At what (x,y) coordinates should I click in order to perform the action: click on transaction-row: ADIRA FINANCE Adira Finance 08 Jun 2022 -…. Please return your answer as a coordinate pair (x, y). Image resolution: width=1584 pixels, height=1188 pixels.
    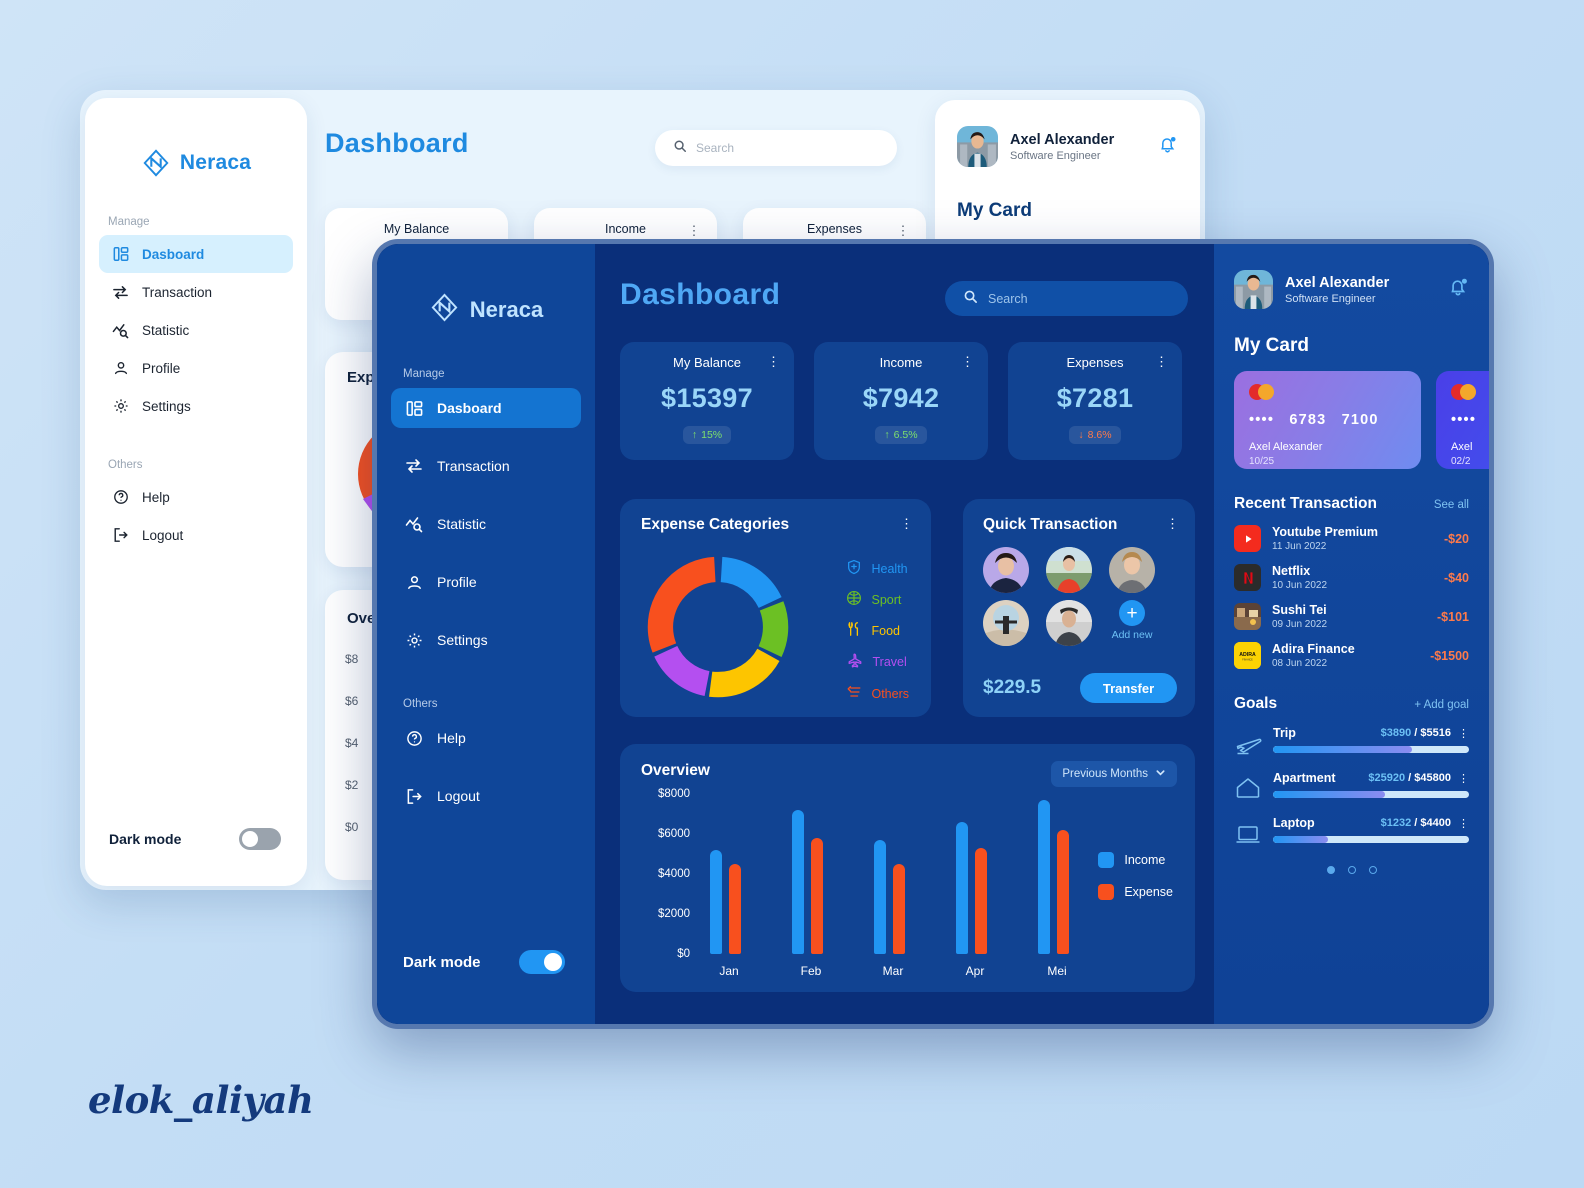
    Looking at the image, I should click on (1351, 655).